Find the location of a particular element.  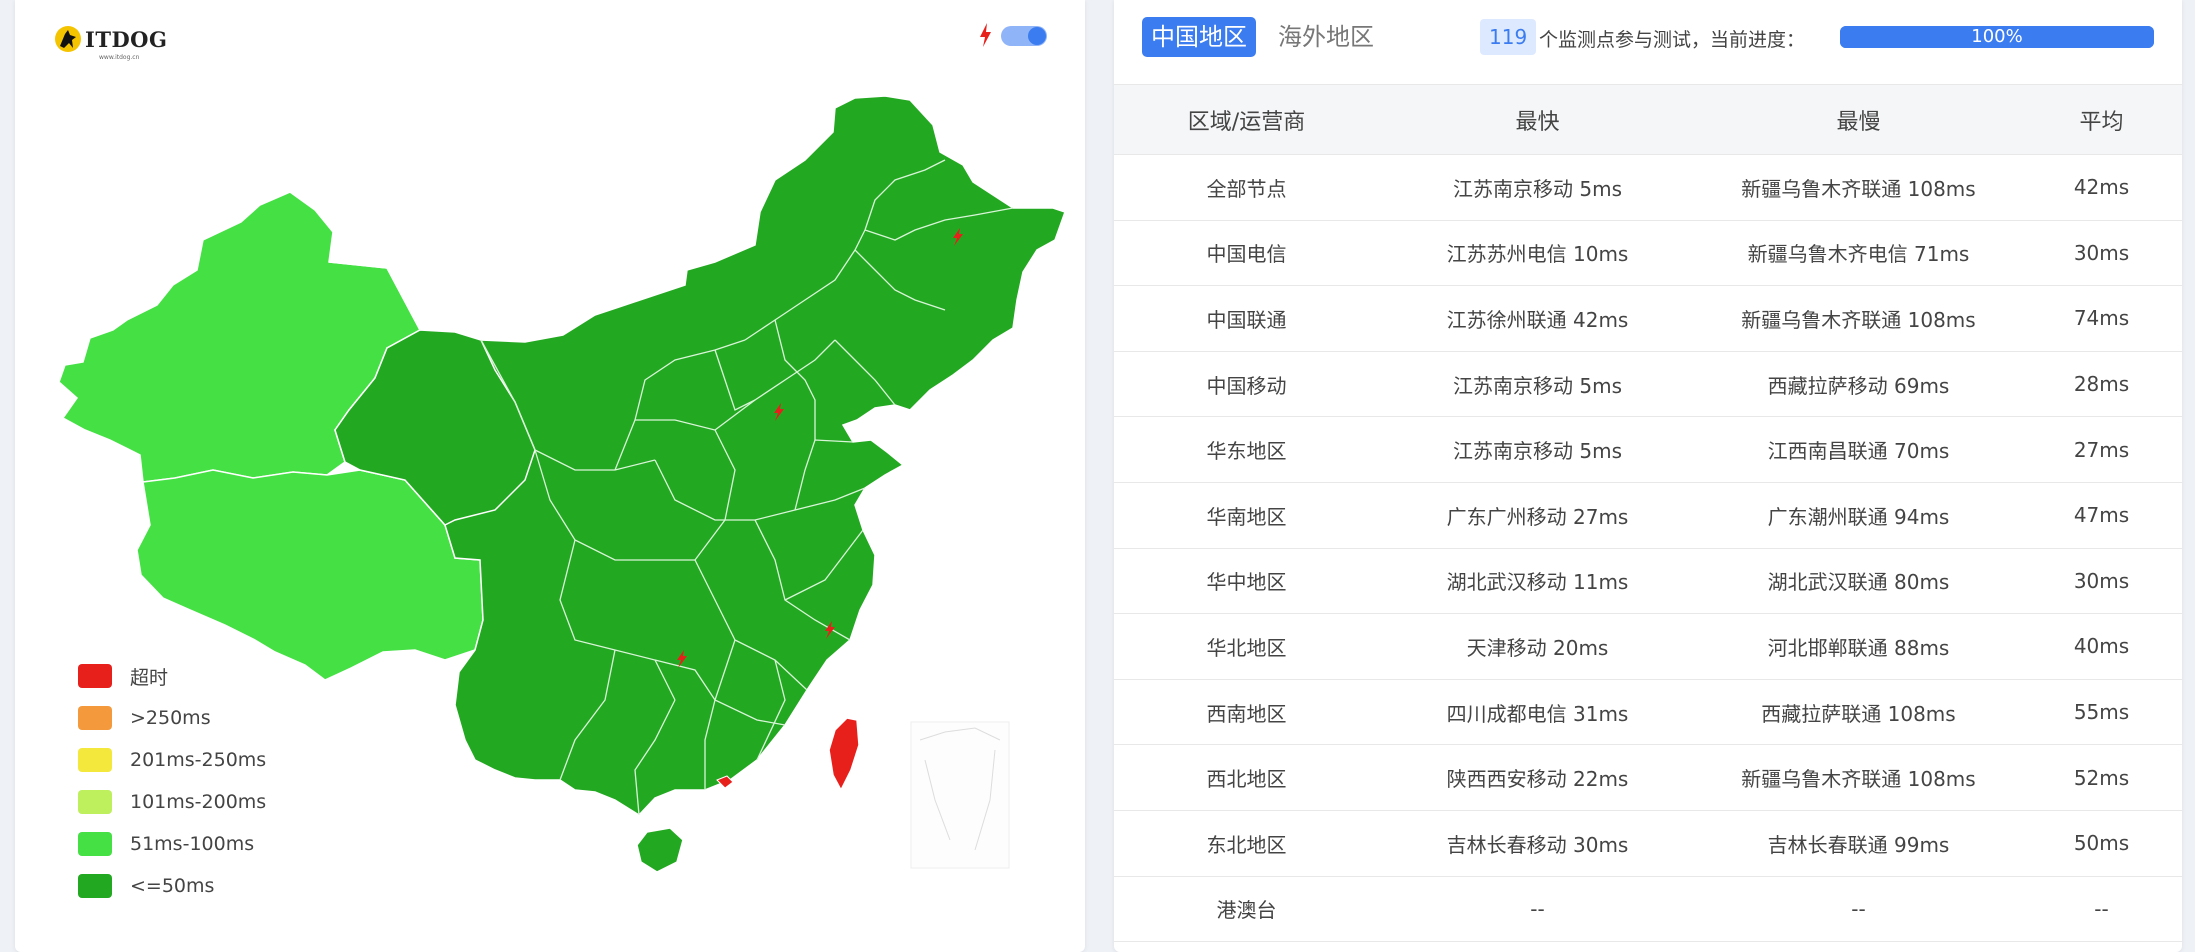

table-row: 西北地区 陕西西安移动 22ms 新疆乌鲁木齐联通 108ms 52ms is located at coordinates (1648, 777).